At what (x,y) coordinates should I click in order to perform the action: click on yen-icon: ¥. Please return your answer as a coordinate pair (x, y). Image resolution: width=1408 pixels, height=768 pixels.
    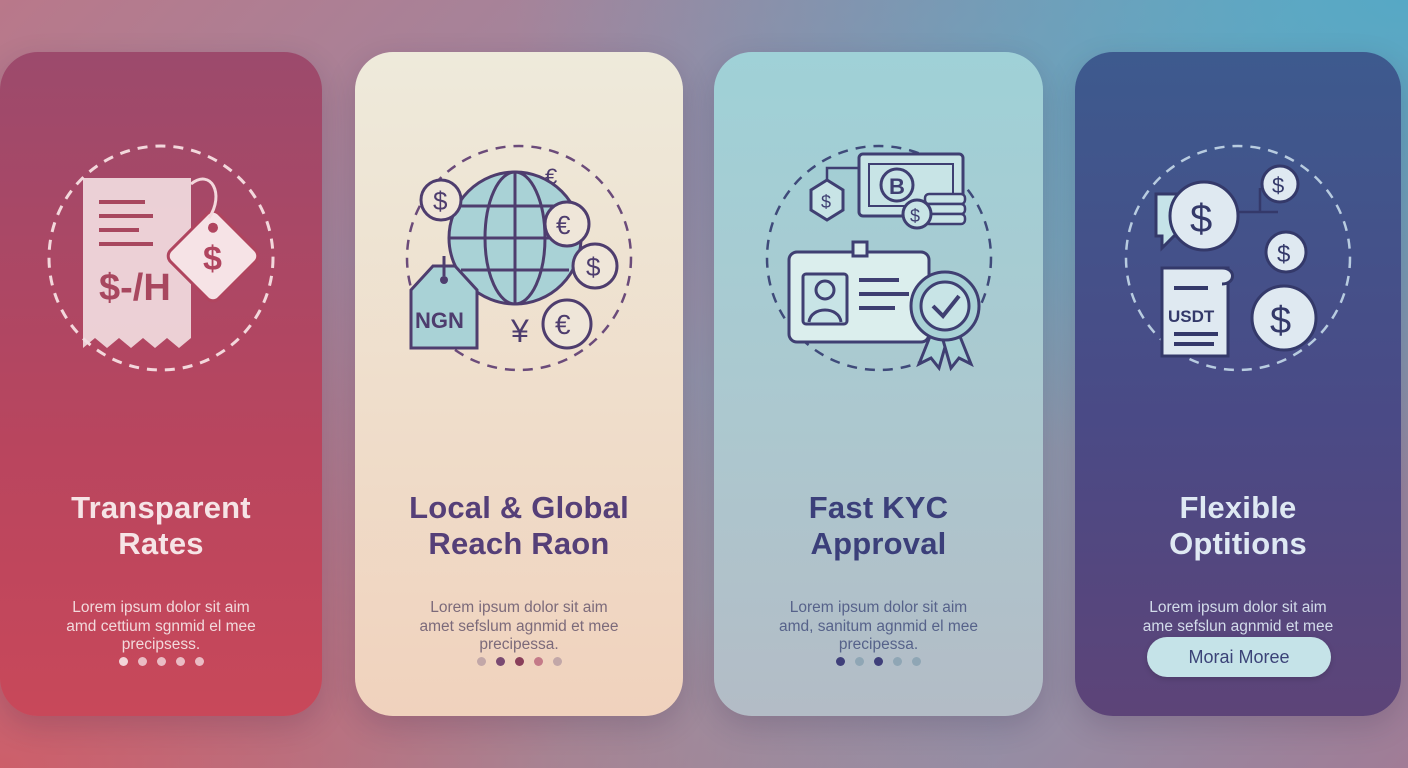
    Looking at the image, I should click on (519, 331).